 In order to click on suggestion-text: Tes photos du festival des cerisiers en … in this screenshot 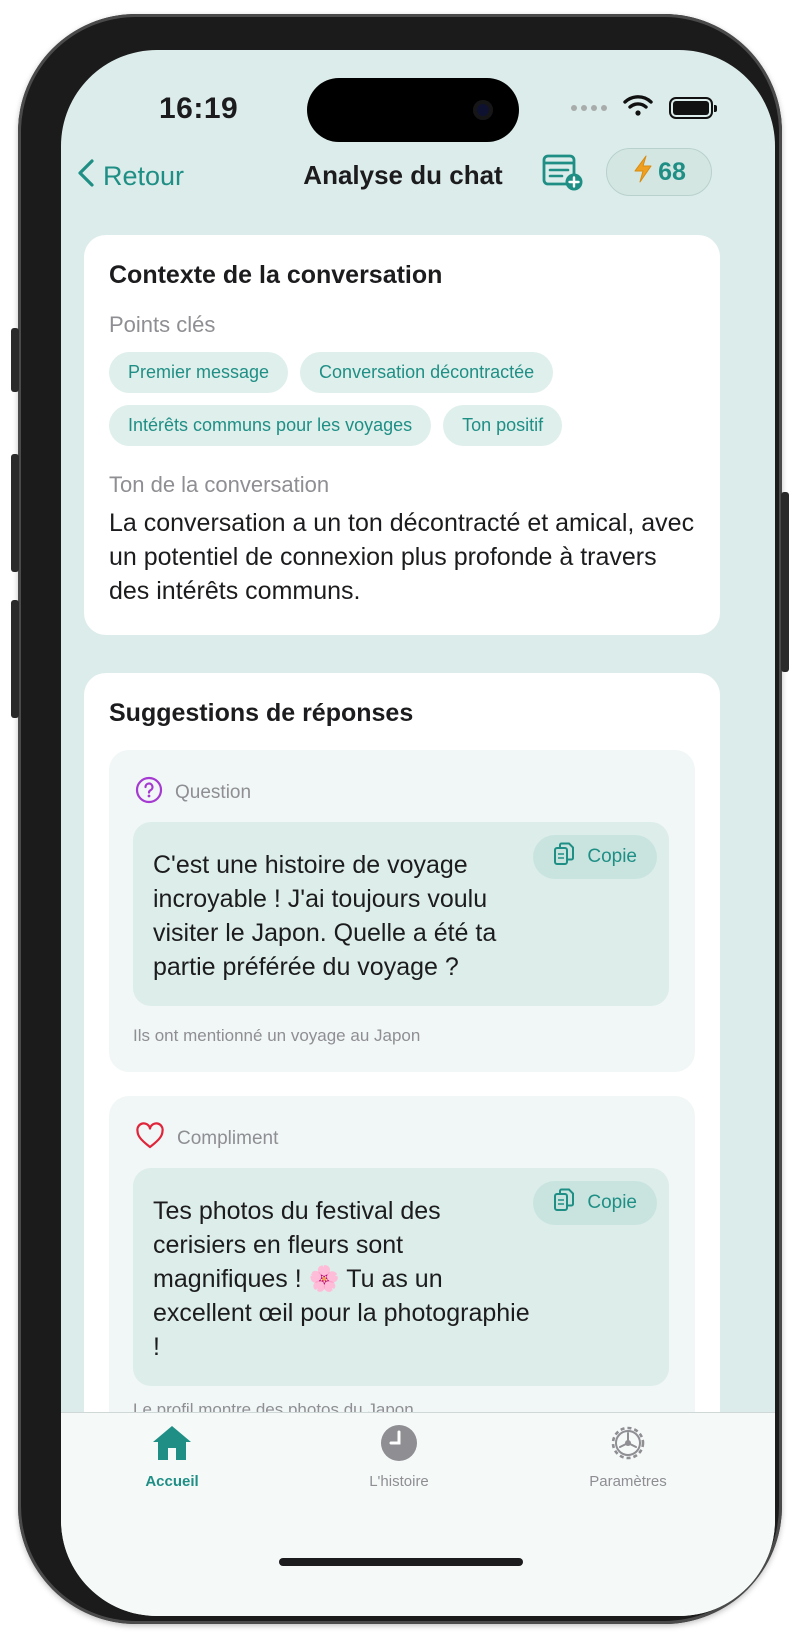, I will do `click(341, 1279)`.